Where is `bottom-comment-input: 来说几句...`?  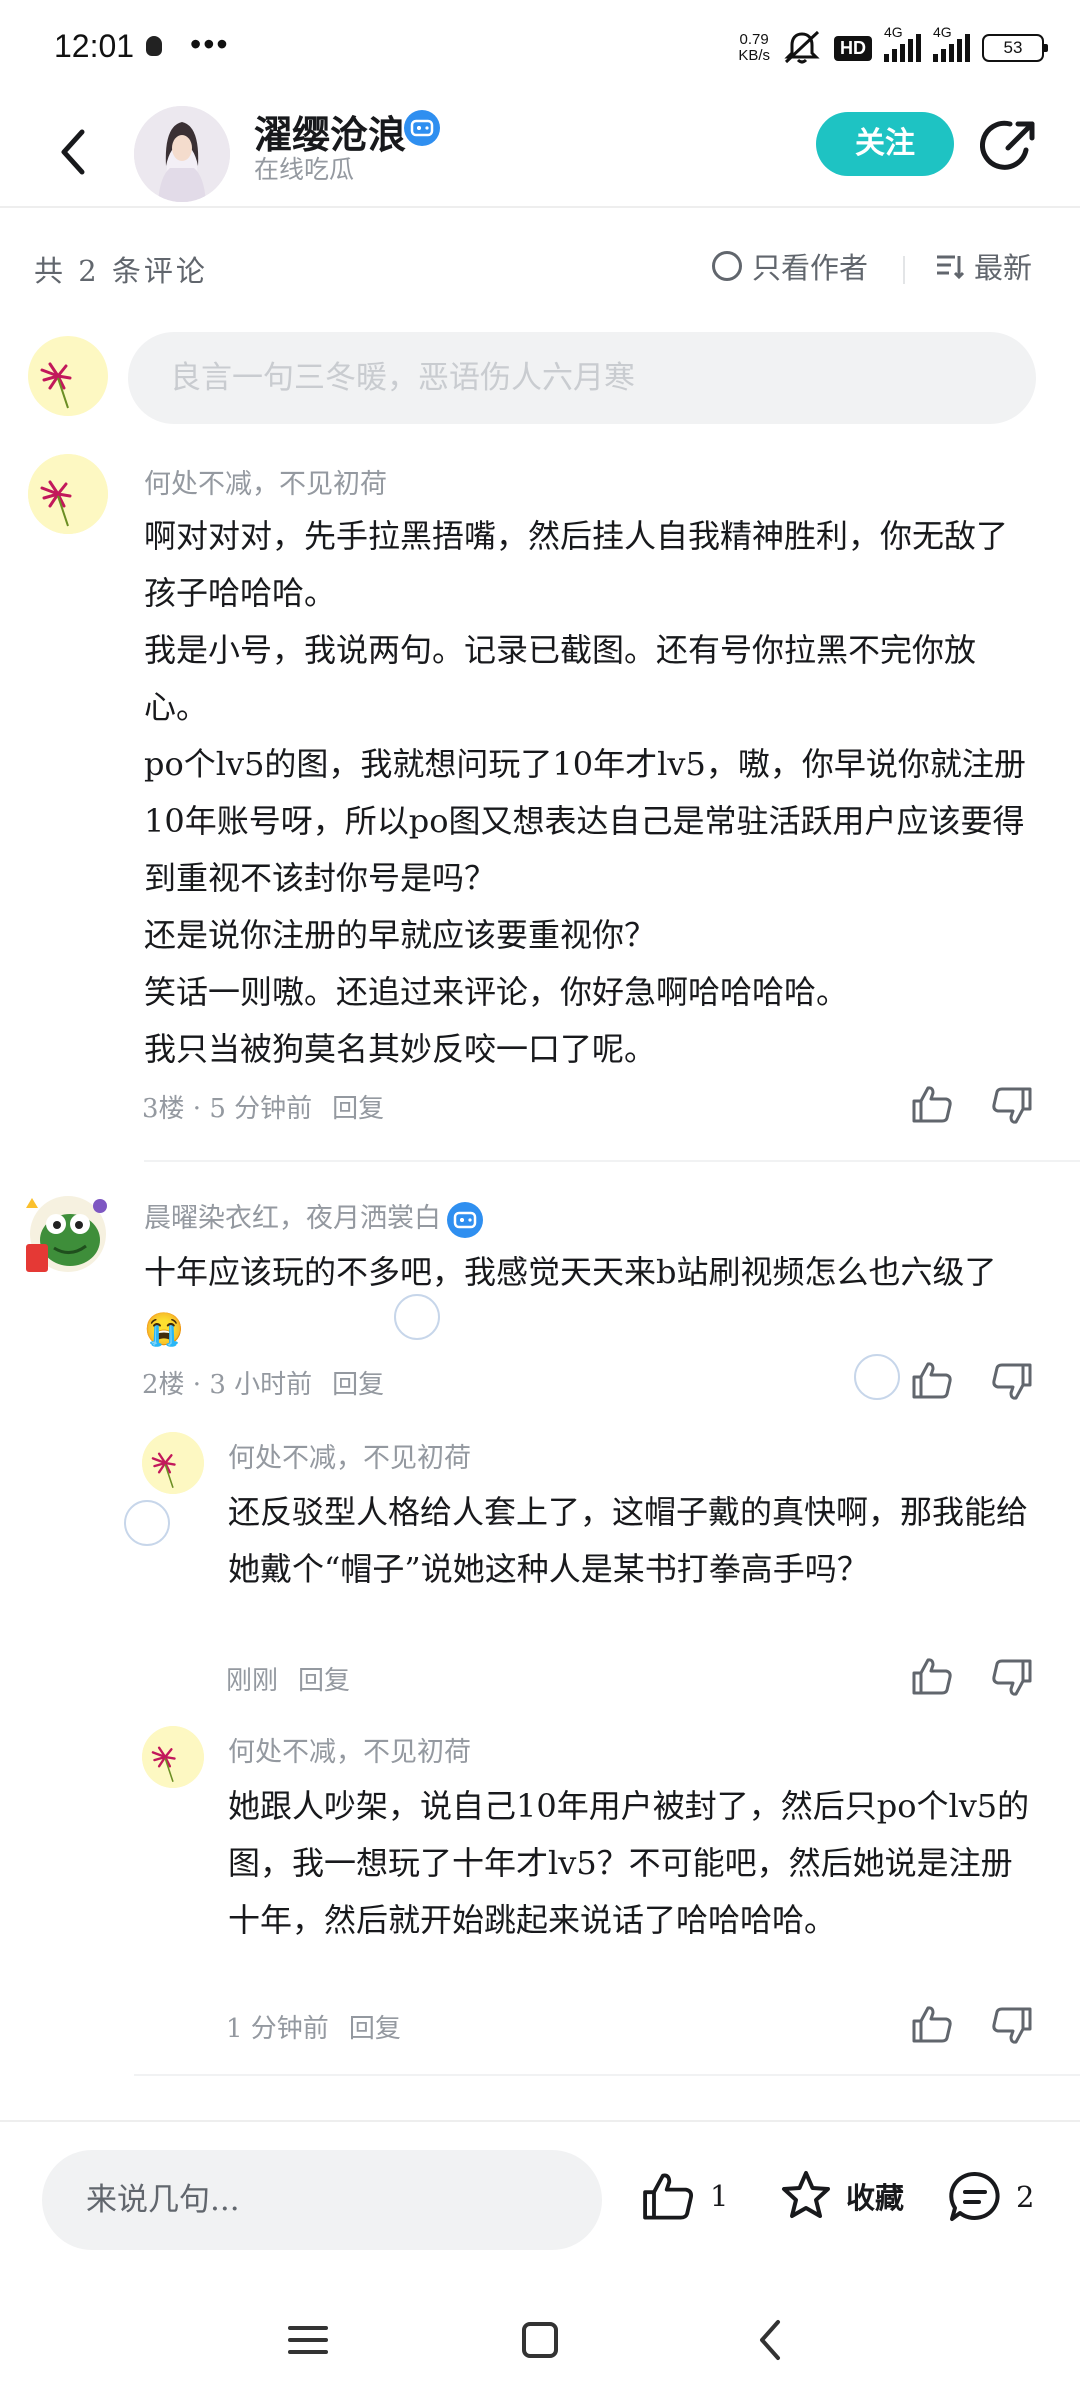
bottom-comment-input: 来说几句... is located at coordinates (322, 2200).